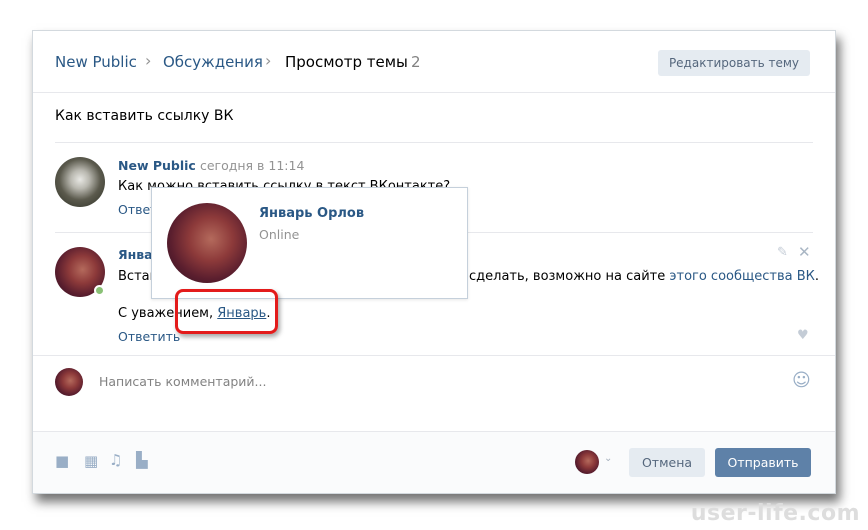  Describe the element at coordinates (62, 461) in the screenshot. I see `camera-icon: ■` at that location.